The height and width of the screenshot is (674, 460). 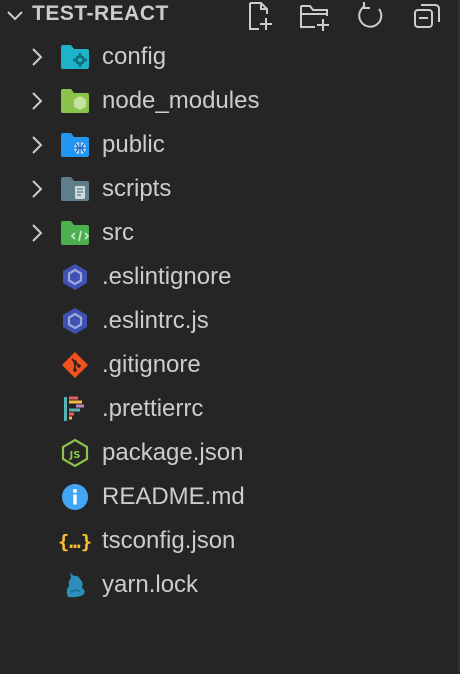 I want to click on folder-public-icon, so click(x=75, y=145).